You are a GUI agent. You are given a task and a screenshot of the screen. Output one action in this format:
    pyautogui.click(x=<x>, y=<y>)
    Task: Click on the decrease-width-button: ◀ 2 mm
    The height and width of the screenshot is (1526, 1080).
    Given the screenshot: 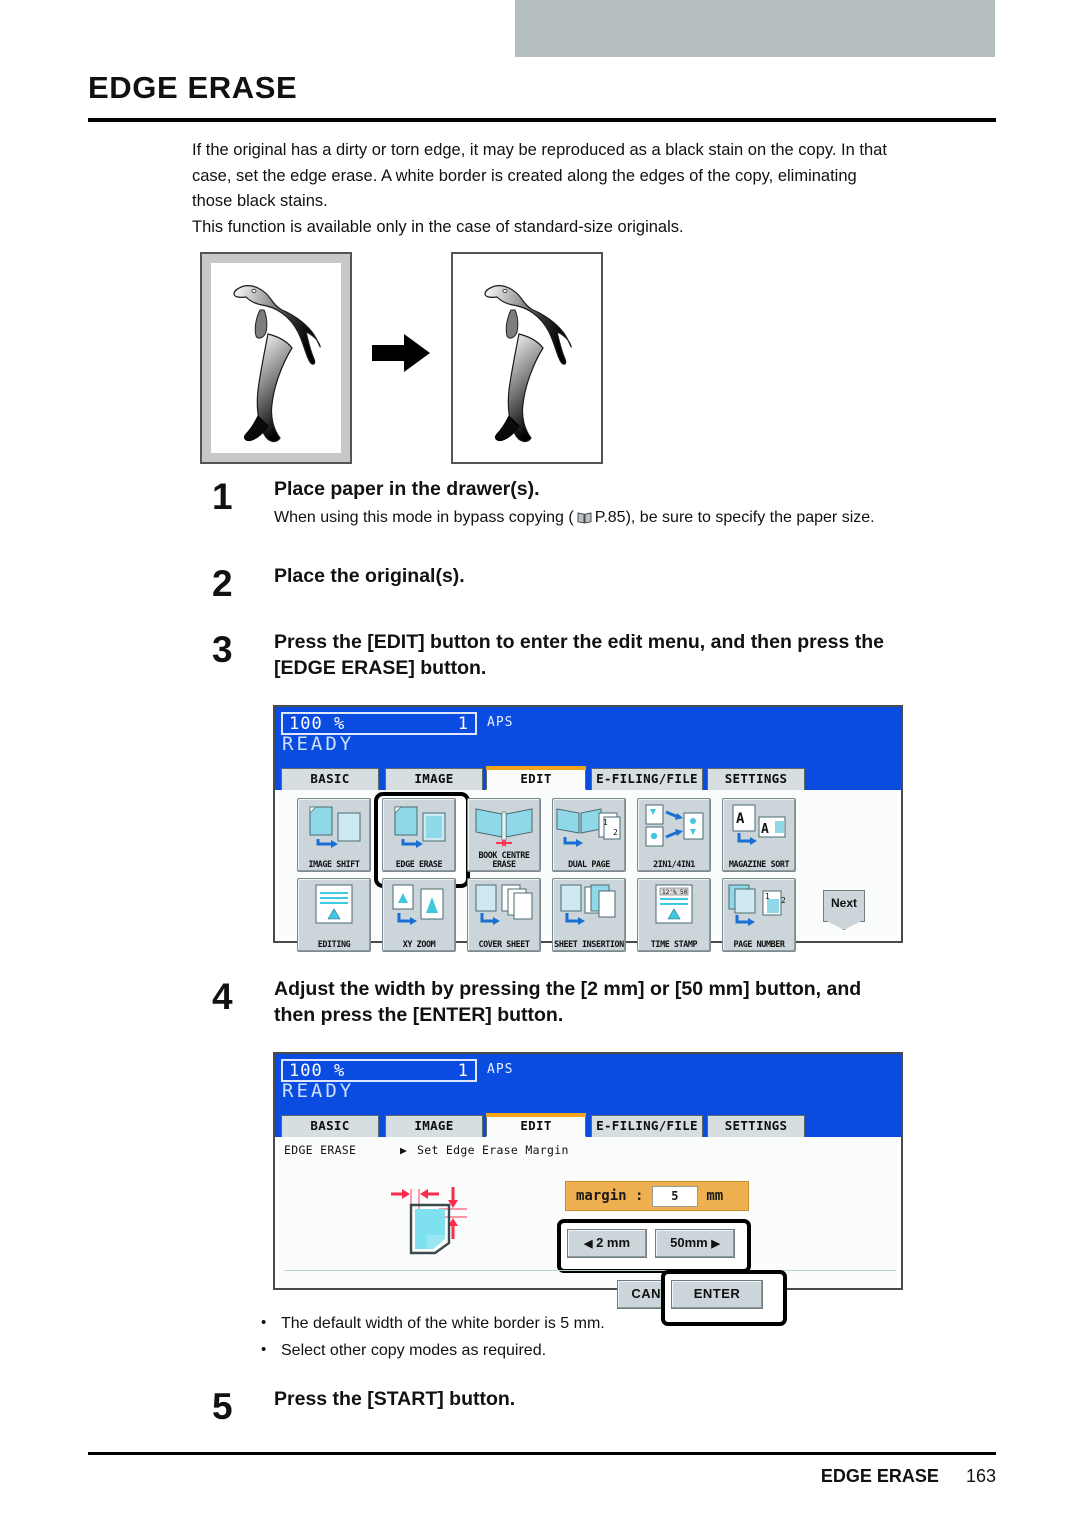 What is the action you would take?
    pyautogui.click(x=607, y=1243)
    